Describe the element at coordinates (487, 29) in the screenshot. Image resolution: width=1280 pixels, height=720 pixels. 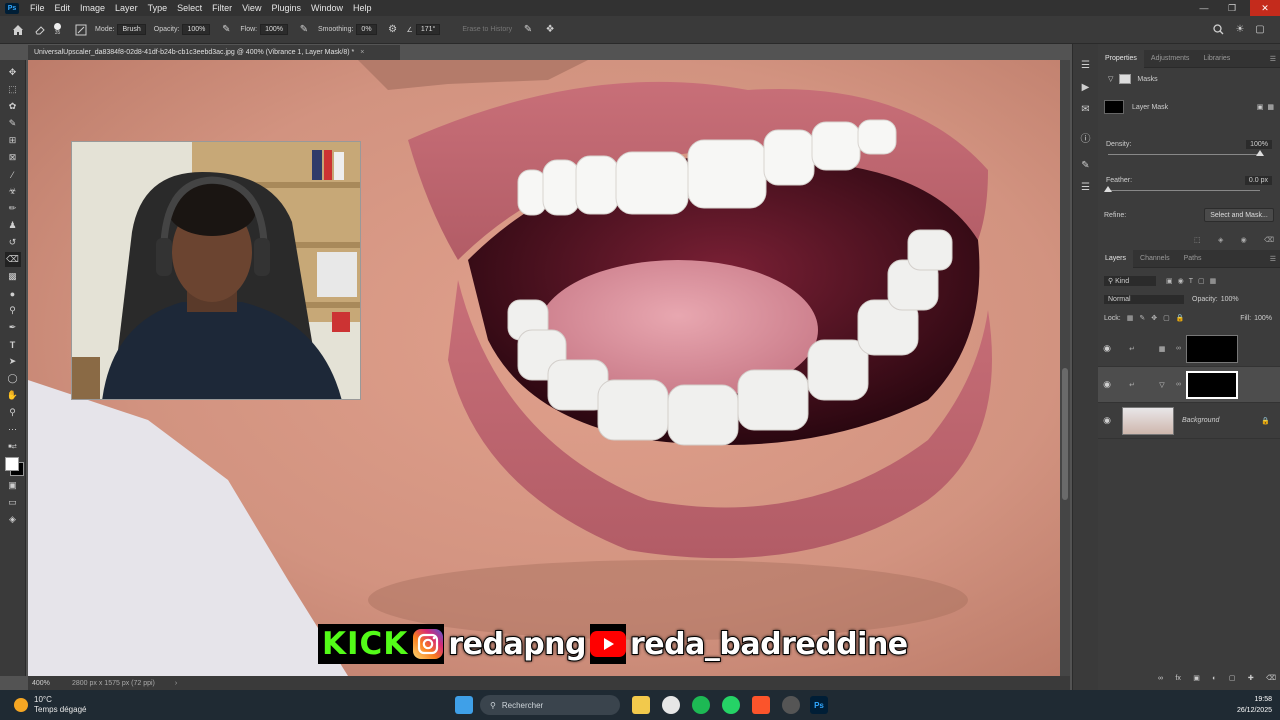
I see `erase-to-history-checkbox: Erase to History` at that location.